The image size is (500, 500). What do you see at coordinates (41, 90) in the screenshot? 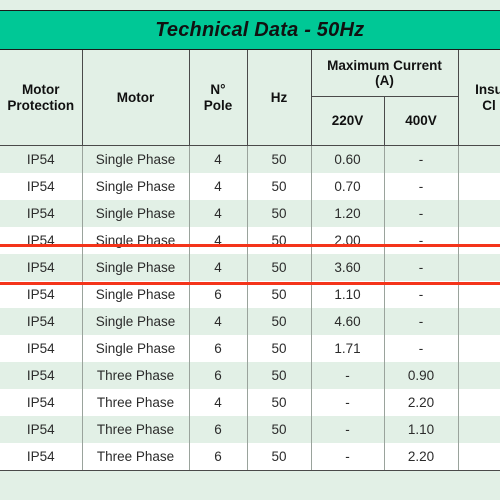
I see `header-line-motor: Motor` at bounding box center [41, 90].